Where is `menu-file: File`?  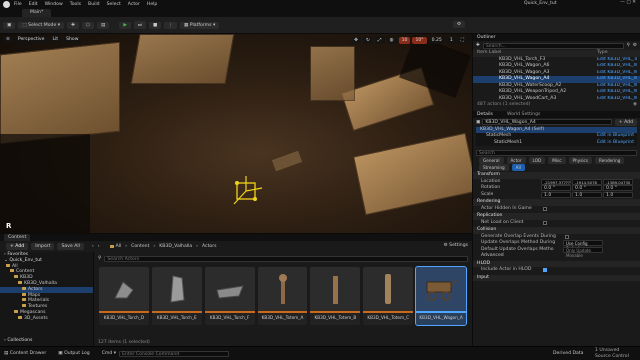
menu-file: File is located at coordinates (18, 4).